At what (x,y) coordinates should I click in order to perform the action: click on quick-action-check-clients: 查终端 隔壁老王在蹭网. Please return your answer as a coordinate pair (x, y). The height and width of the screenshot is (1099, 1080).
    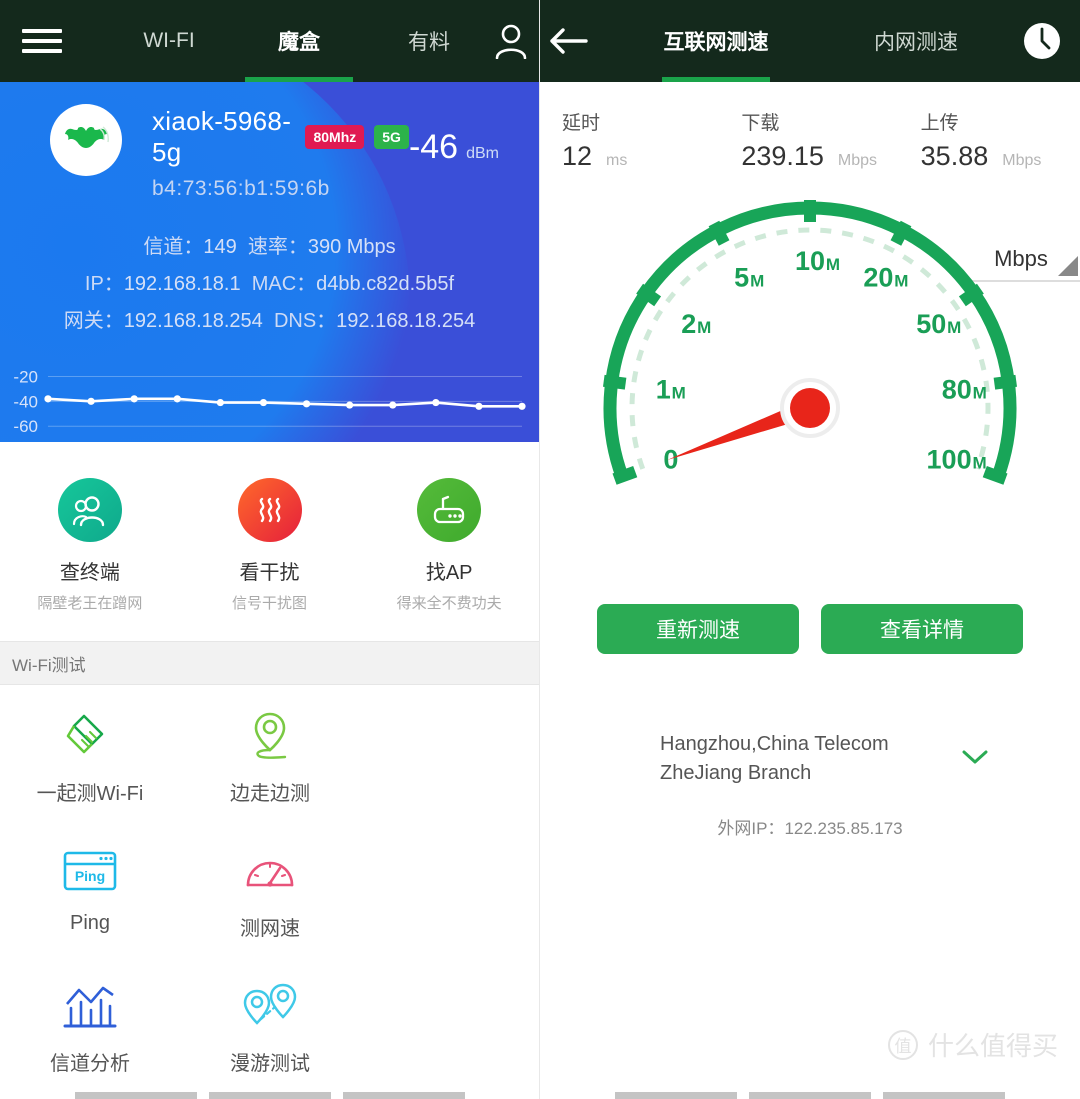
    Looking at the image, I should click on (90, 545).